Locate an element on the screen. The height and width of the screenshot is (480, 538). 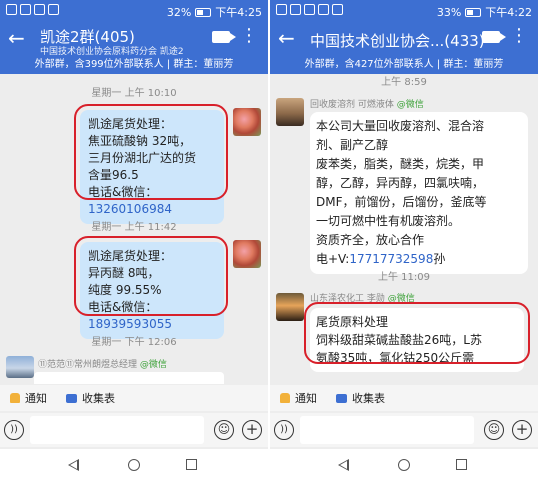
message-timestamp: 星期一 上午 10:10 is located at coordinates (134, 93).